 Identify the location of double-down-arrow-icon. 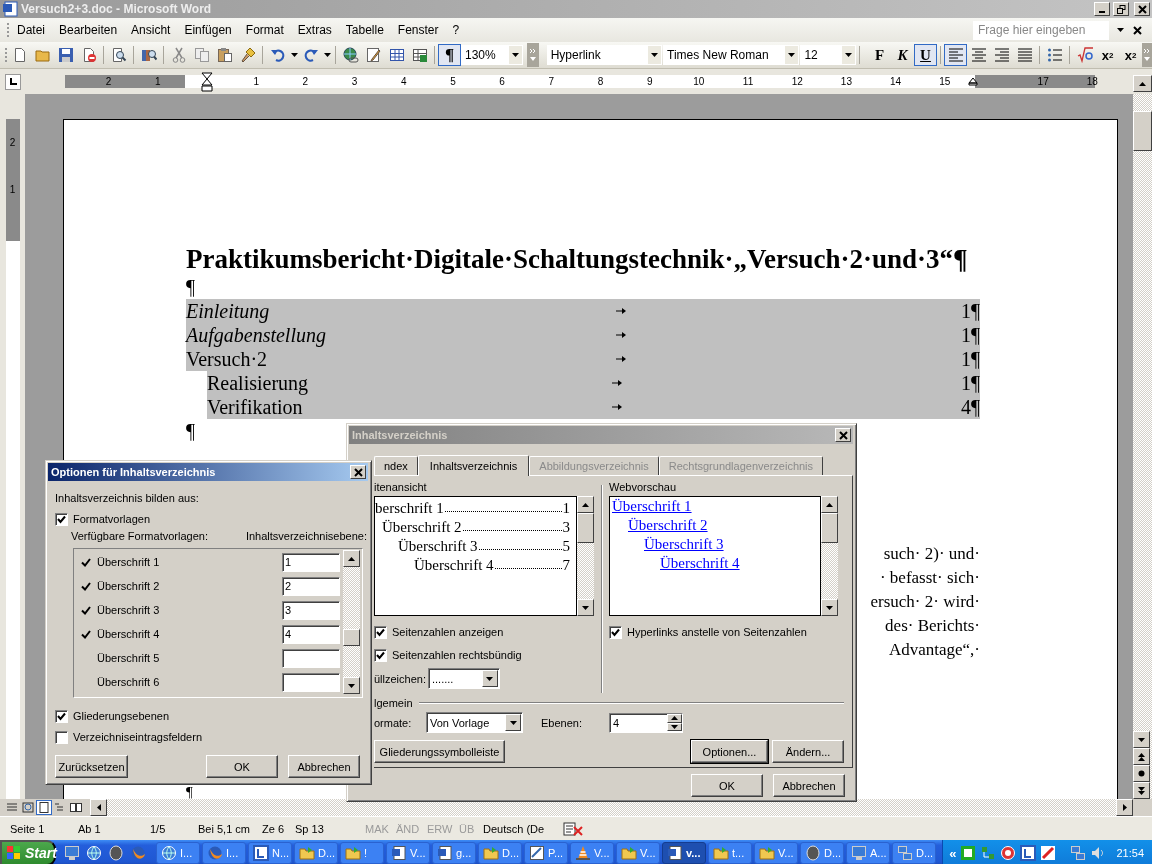
(1141, 790).